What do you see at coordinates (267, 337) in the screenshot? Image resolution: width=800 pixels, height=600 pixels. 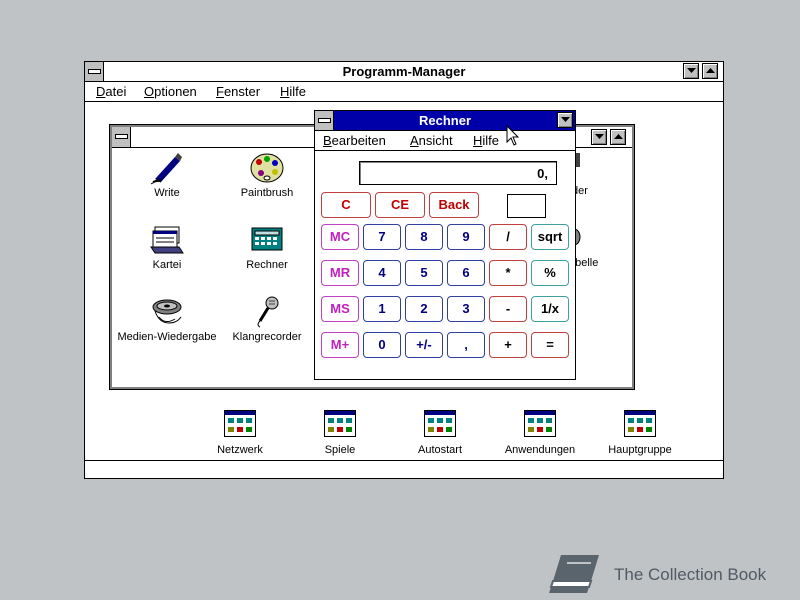 I see `icon-label: Klangrecorder` at bounding box center [267, 337].